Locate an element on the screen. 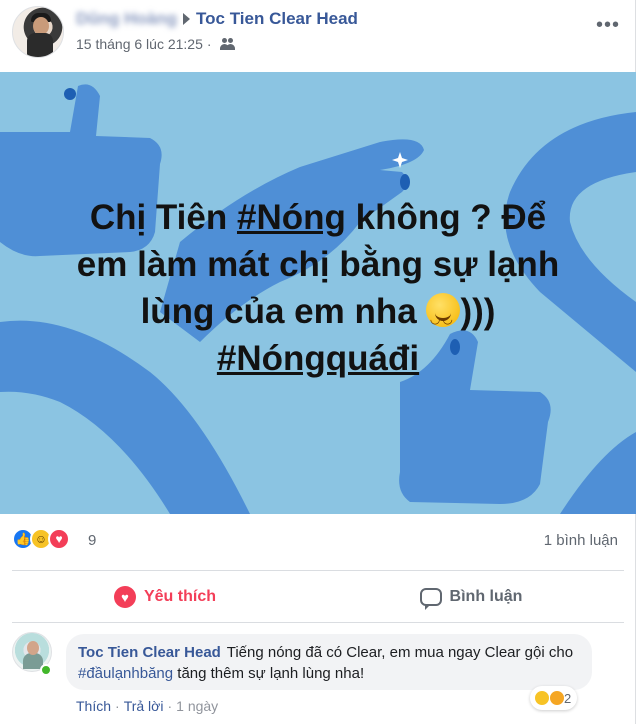 The image size is (640, 724). smiling-emoji-icon is located at coordinates (443, 318).